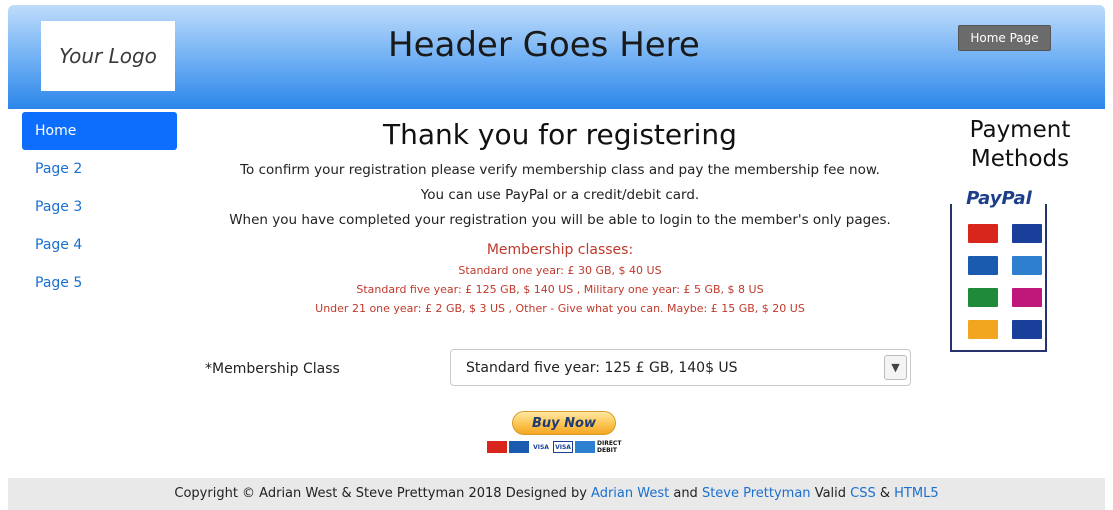 The width and height of the screenshot is (1113, 510). I want to click on logo-text: Your Logo, so click(108, 56).